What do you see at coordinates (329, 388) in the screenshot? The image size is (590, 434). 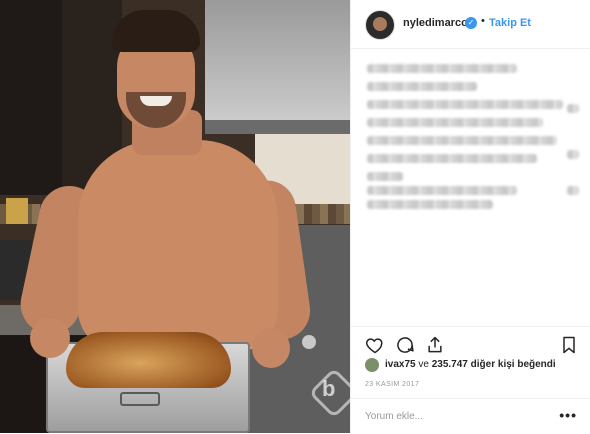 I see `watermark-letter: b` at bounding box center [329, 388].